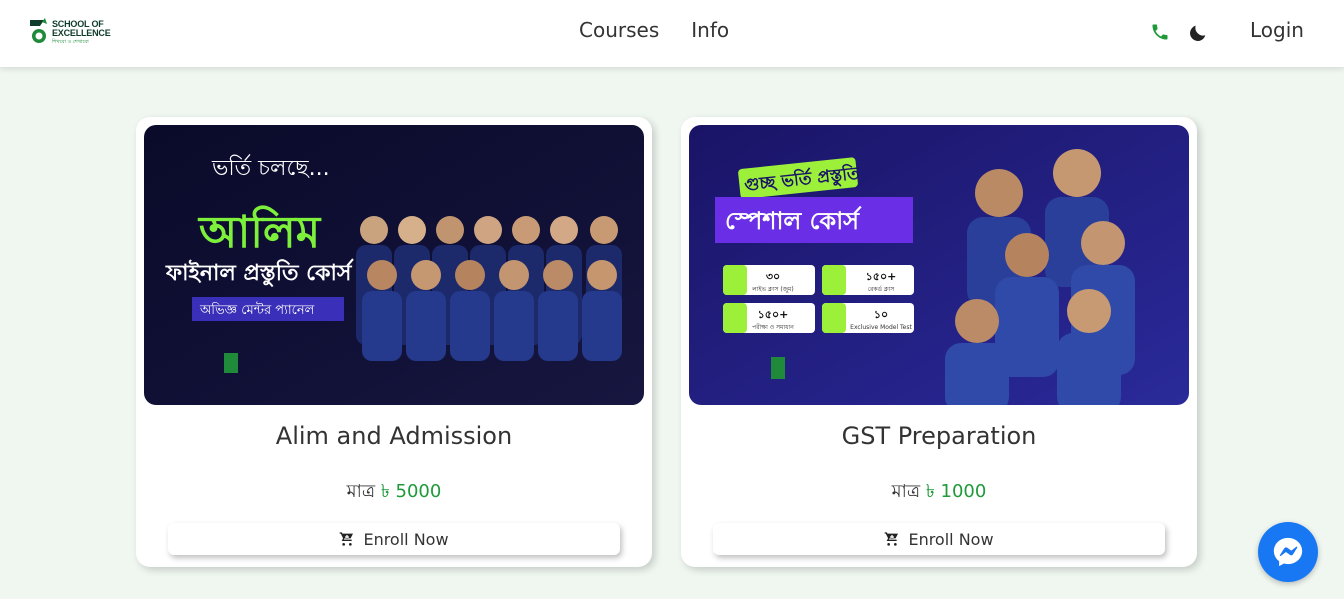 The width and height of the screenshot is (1344, 599). I want to click on stat-number: ৩০, so click(773, 276).